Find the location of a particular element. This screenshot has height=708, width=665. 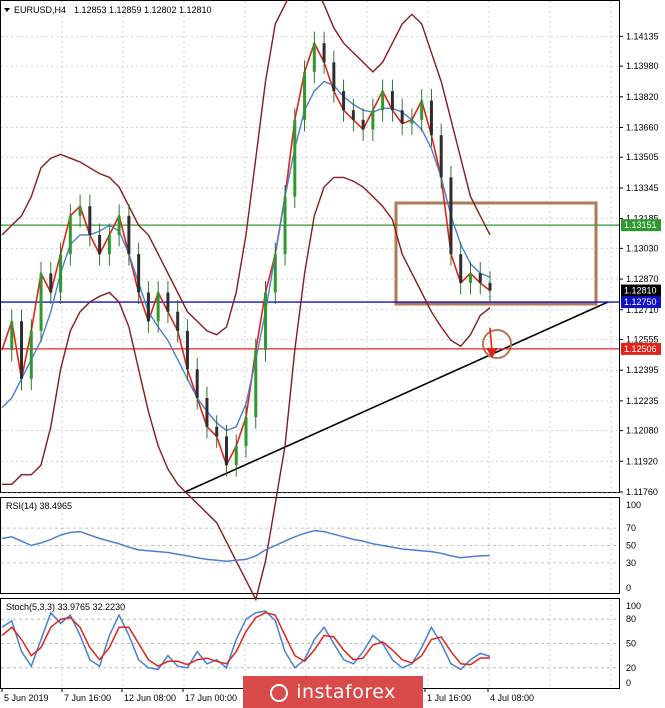

rsi-label: RSI(14) 38.4965 is located at coordinates (39, 506).